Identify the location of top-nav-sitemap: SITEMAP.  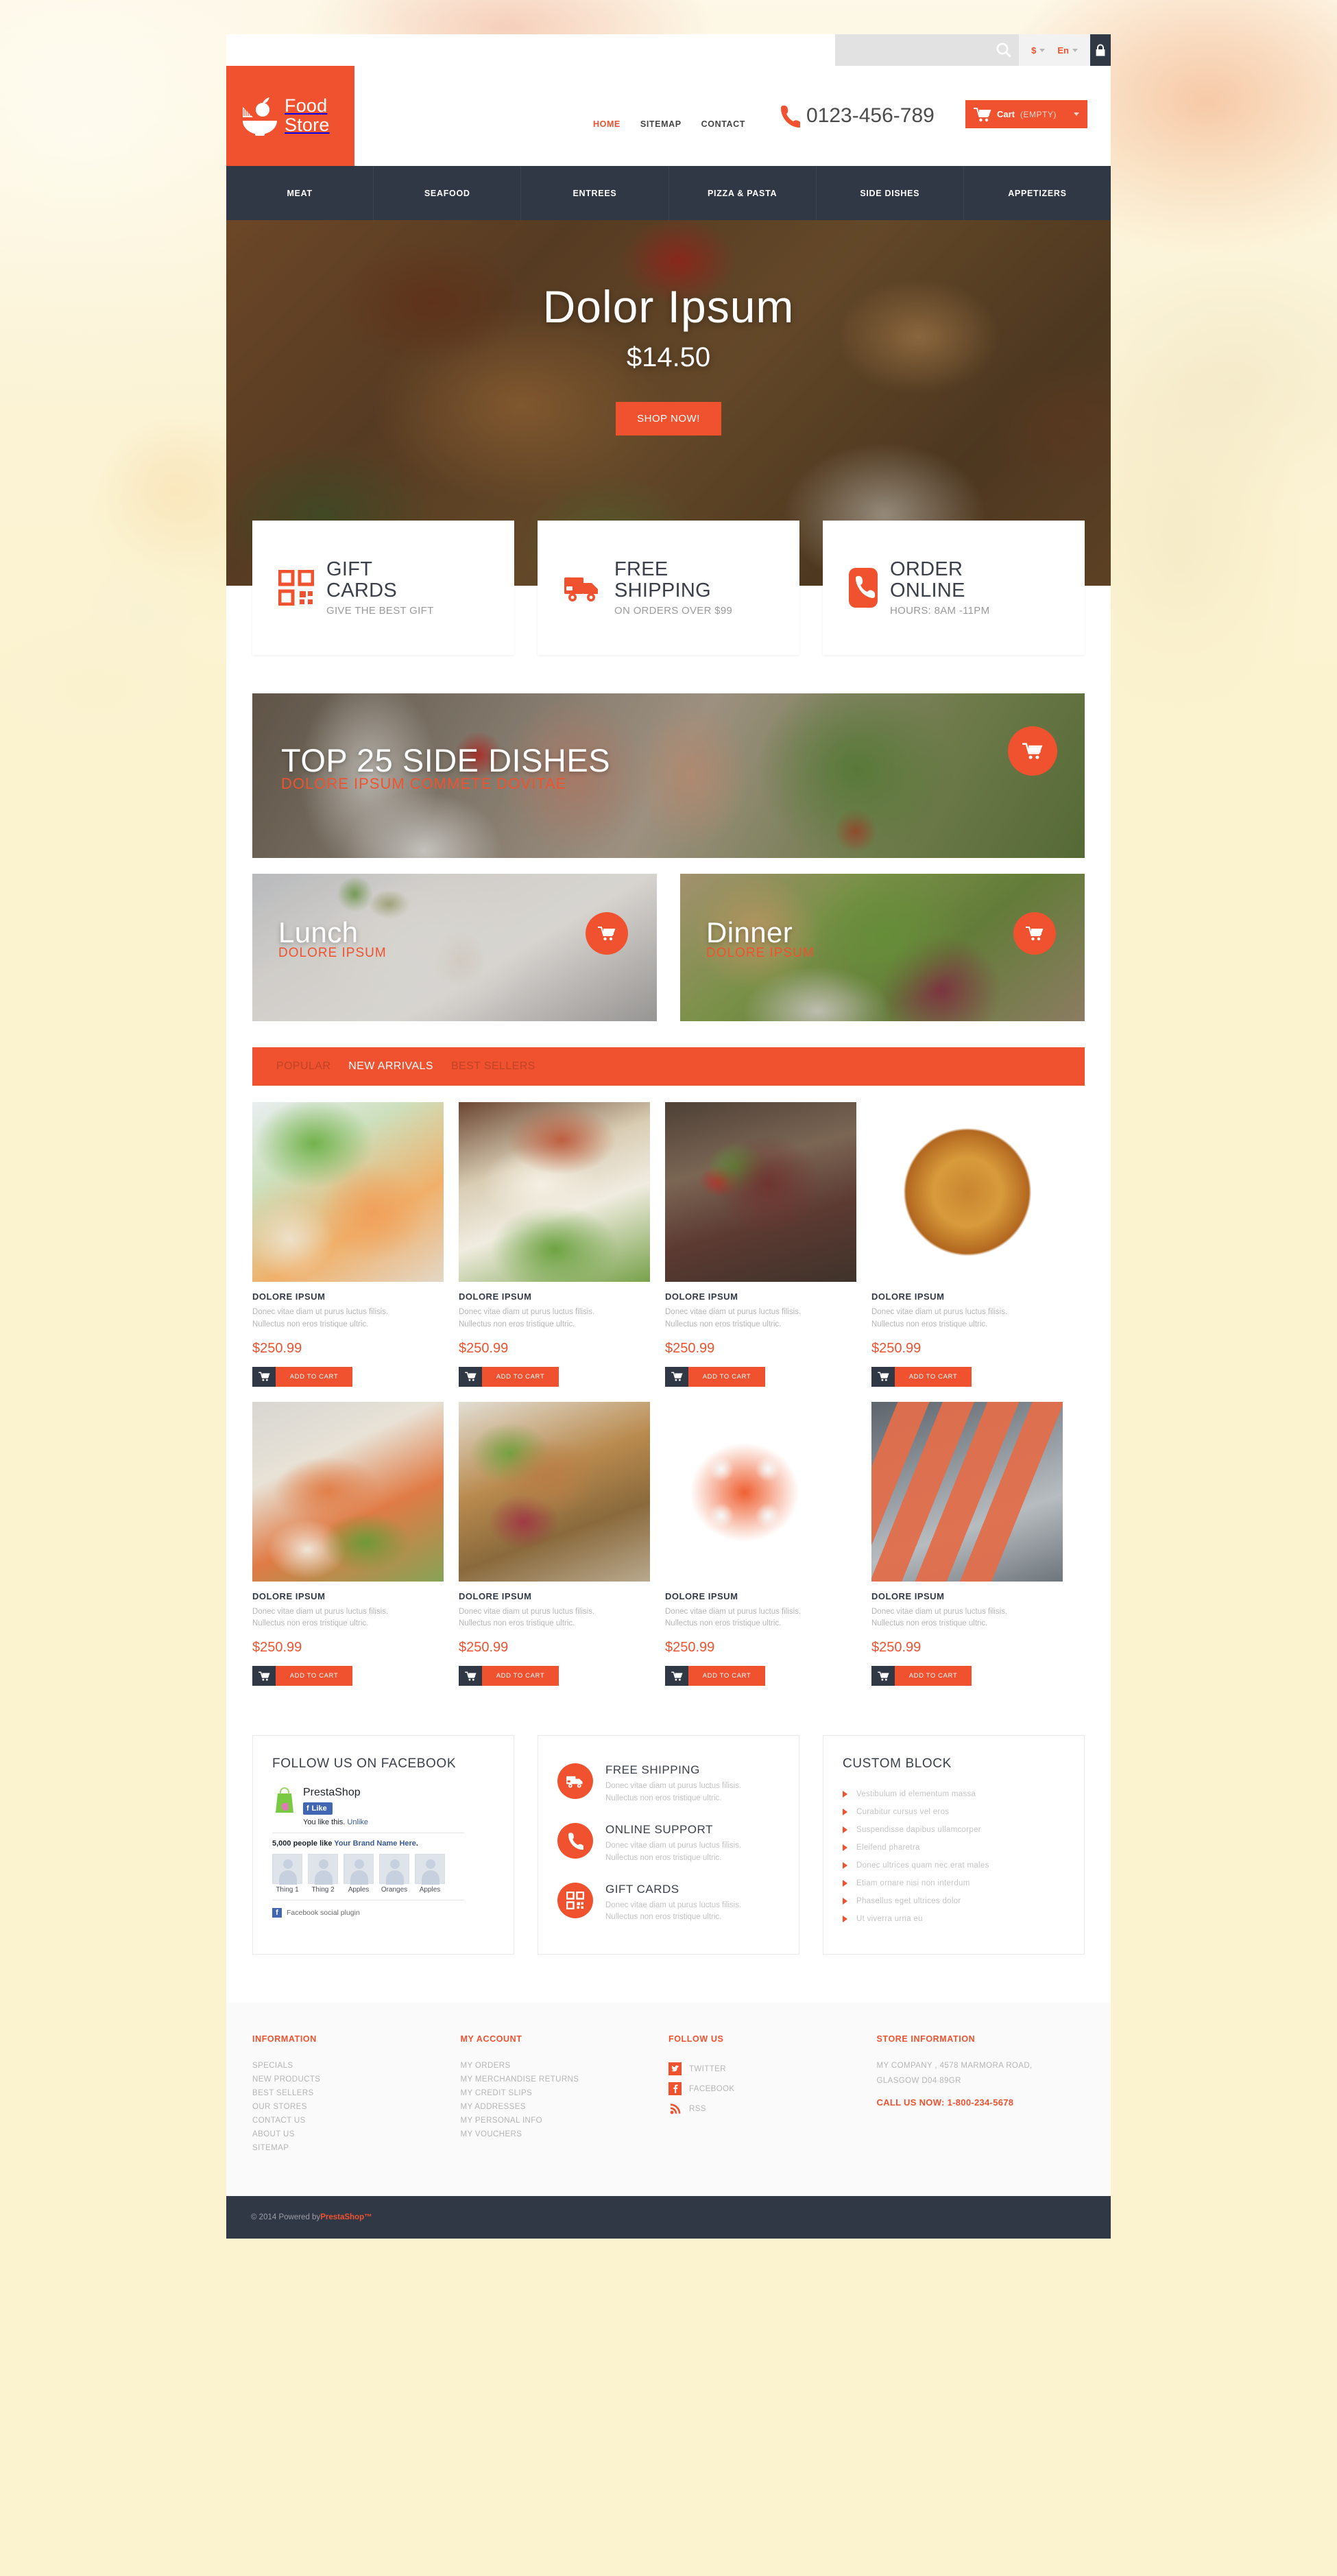
(661, 124).